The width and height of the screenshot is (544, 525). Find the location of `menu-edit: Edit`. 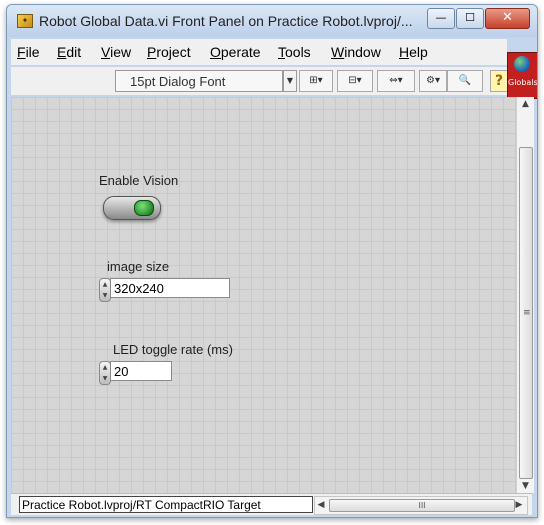

menu-edit: Edit is located at coordinates (69, 52).